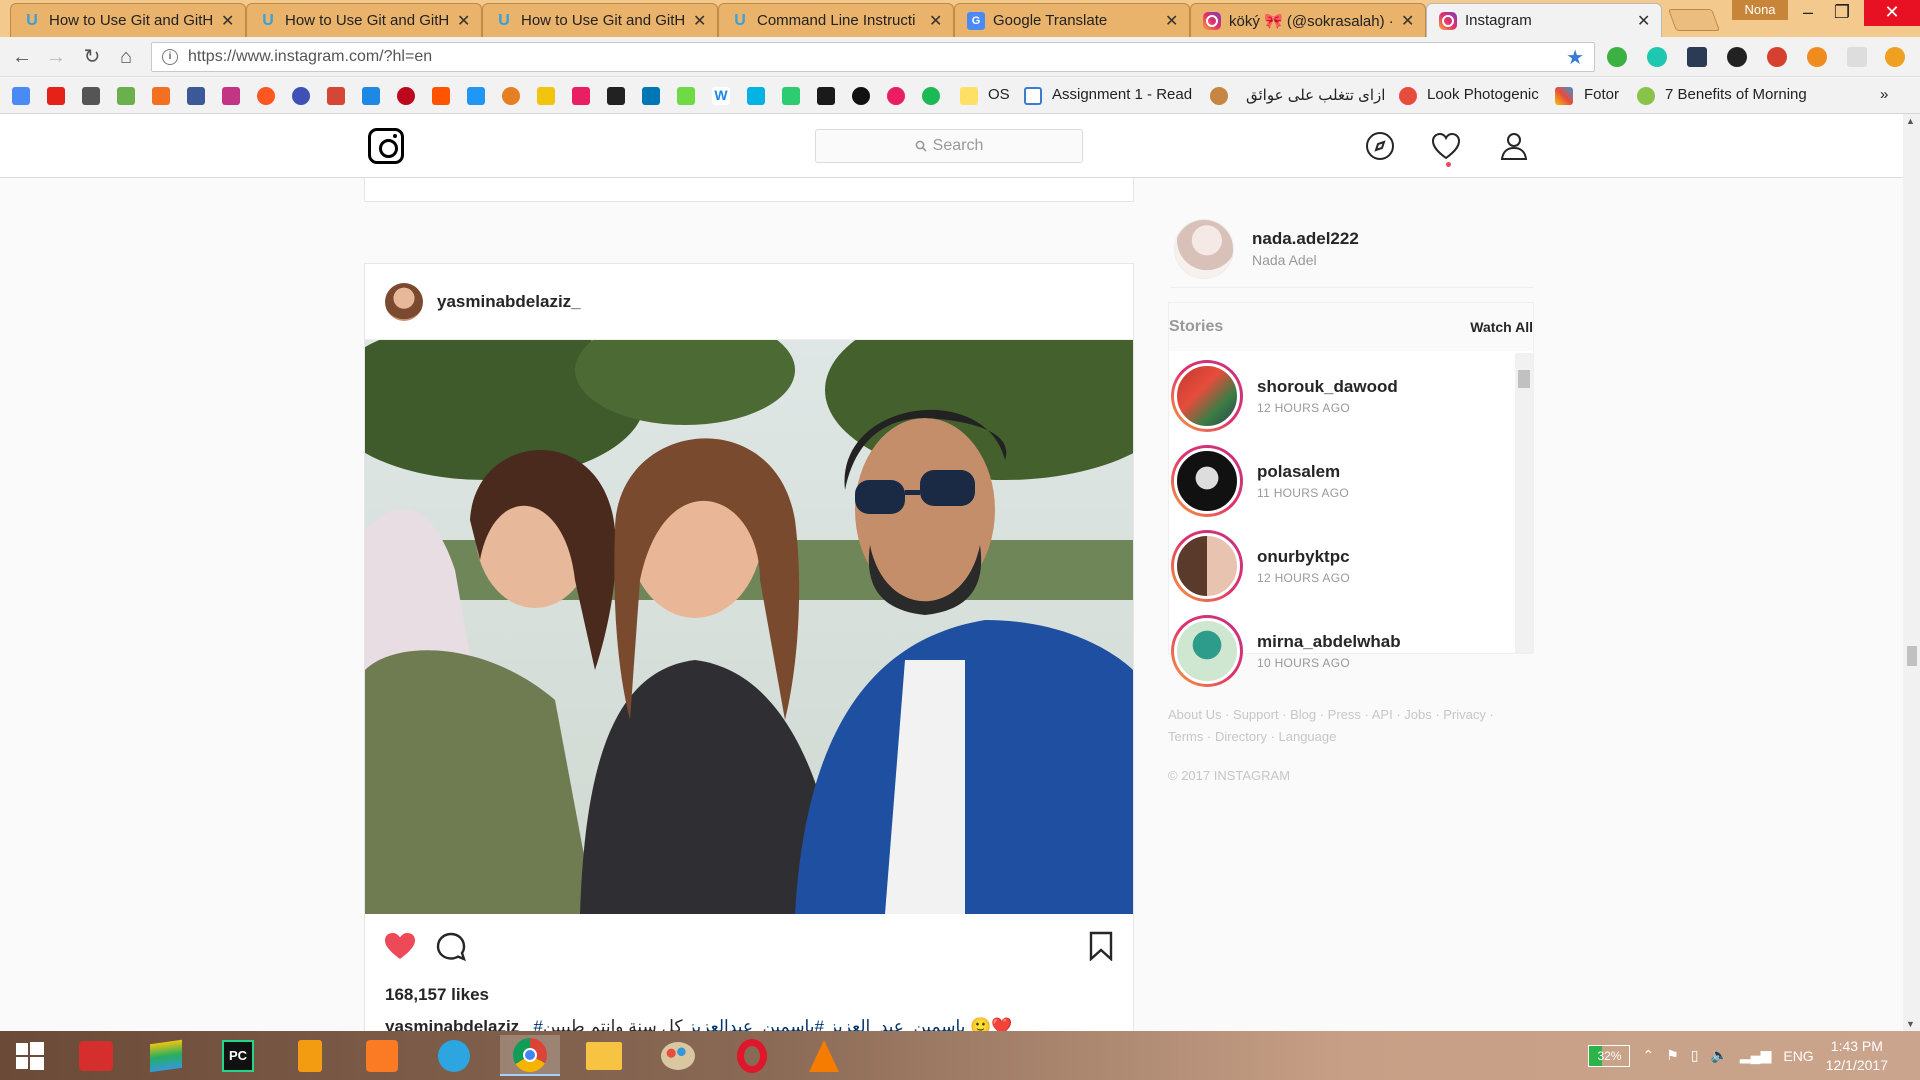 This screenshot has width=1920, height=1080. I want to click on device-icon: ▯, so click(1695, 1055).